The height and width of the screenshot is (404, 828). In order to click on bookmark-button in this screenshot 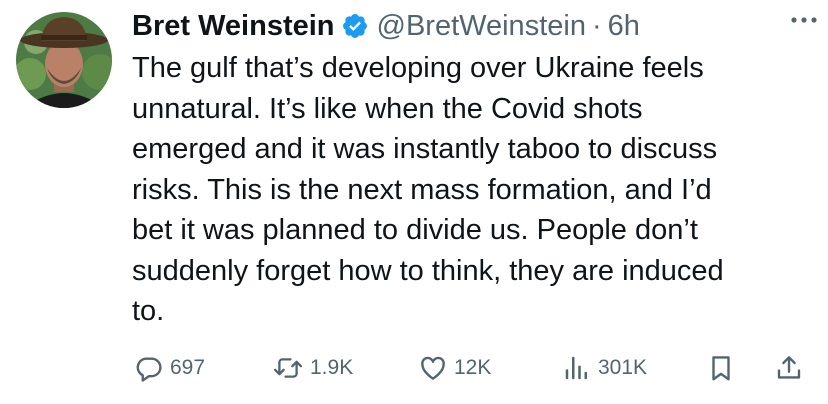, I will do `click(721, 368)`.